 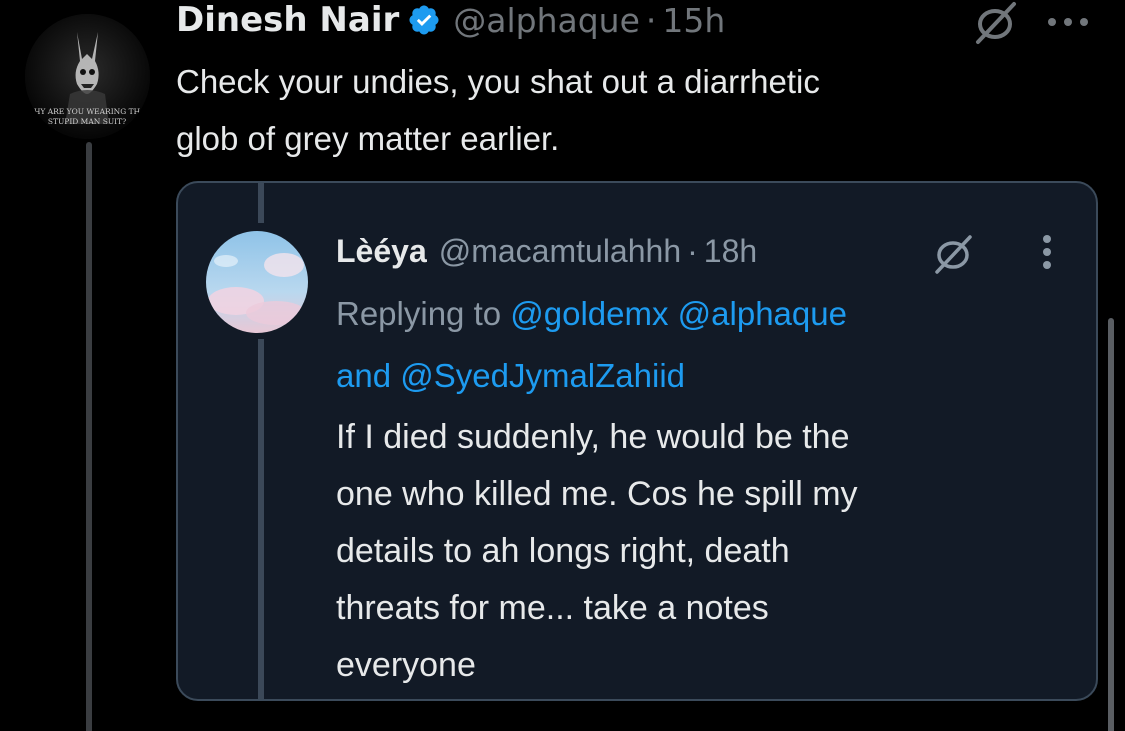 What do you see at coordinates (381, 251) in the screenshot?
I see `quoted-author-name: Lèéya` at bounding box center [381, 251].